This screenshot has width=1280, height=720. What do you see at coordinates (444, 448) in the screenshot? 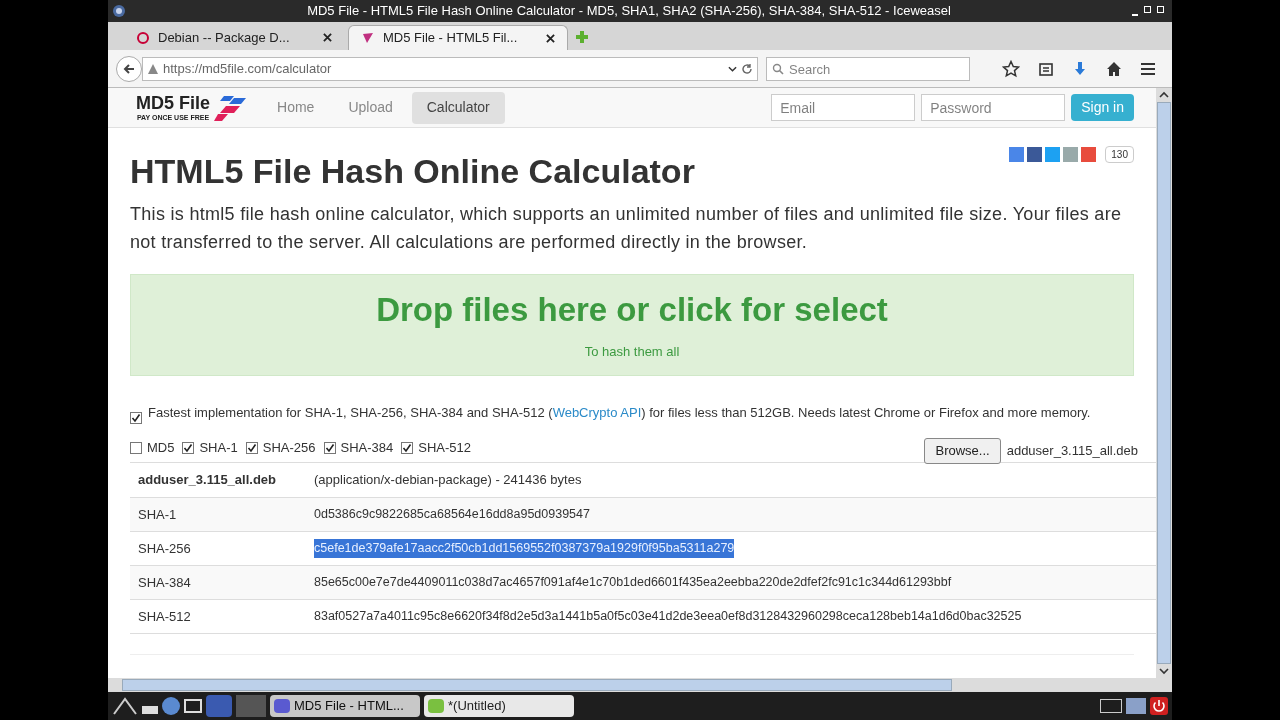
I see `algorithm-label: SHA-512` at bounding box center [444, 448].